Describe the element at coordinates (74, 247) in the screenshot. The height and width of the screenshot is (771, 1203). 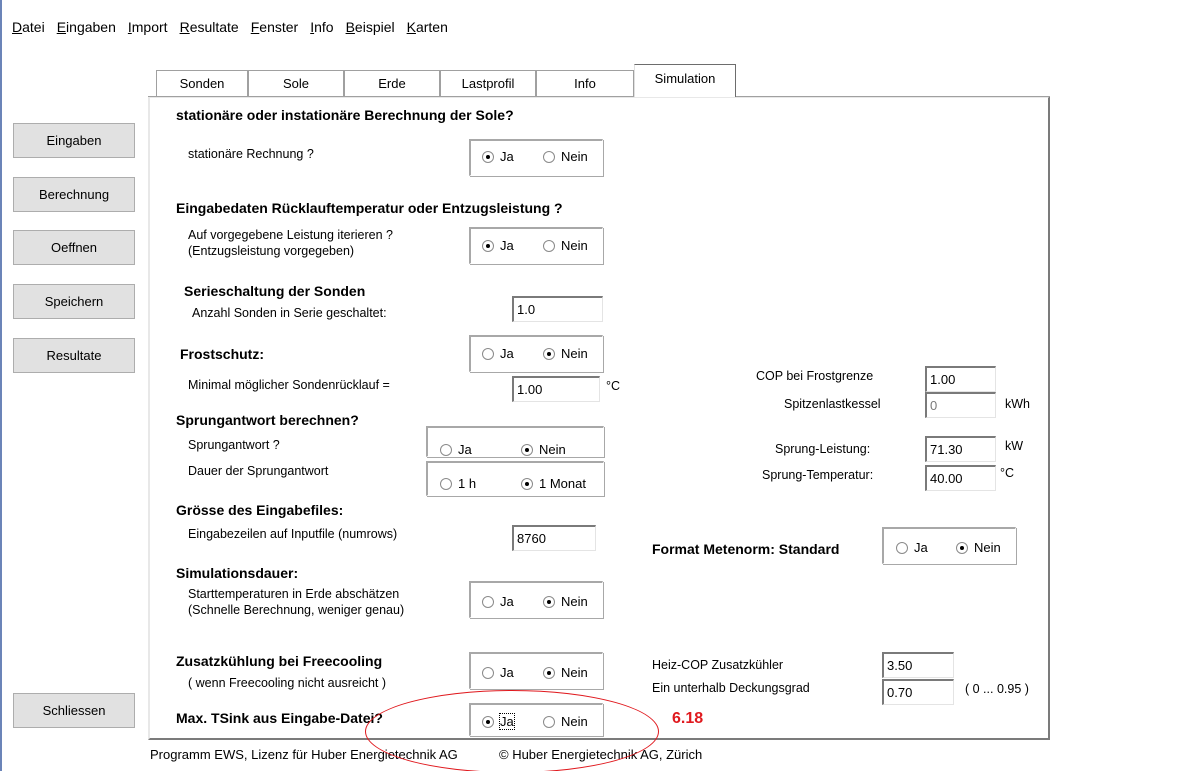
I see `oeffnen-button: Oeffnen` at that location.